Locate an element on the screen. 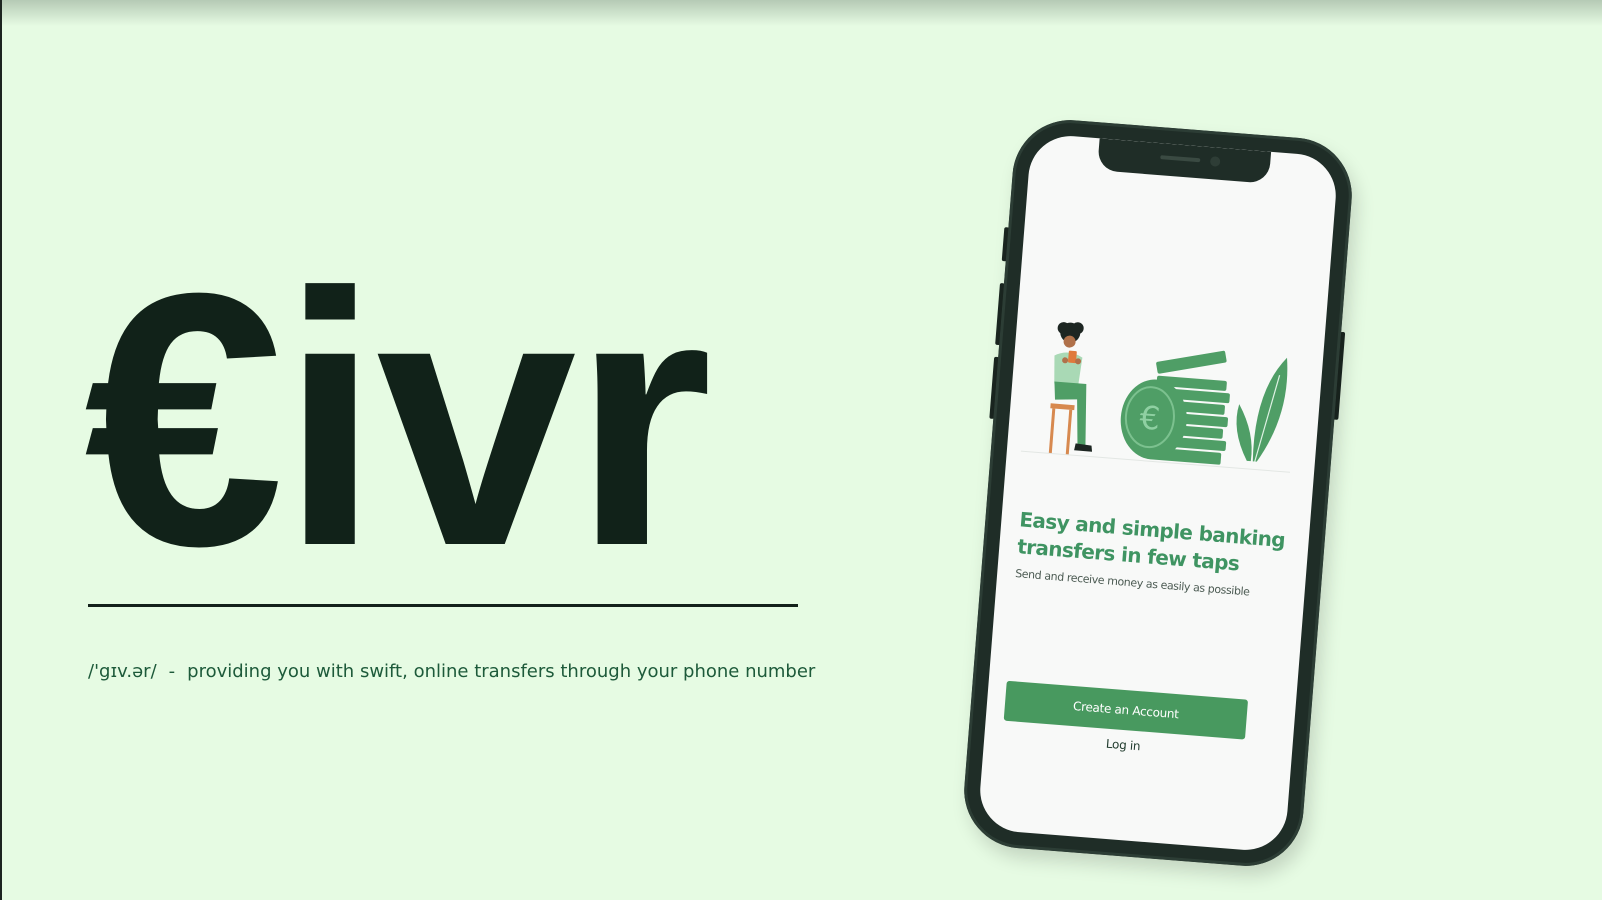 This screenshot has width=1602, height=900. phone-notch is located at coordinates (1184, 161).